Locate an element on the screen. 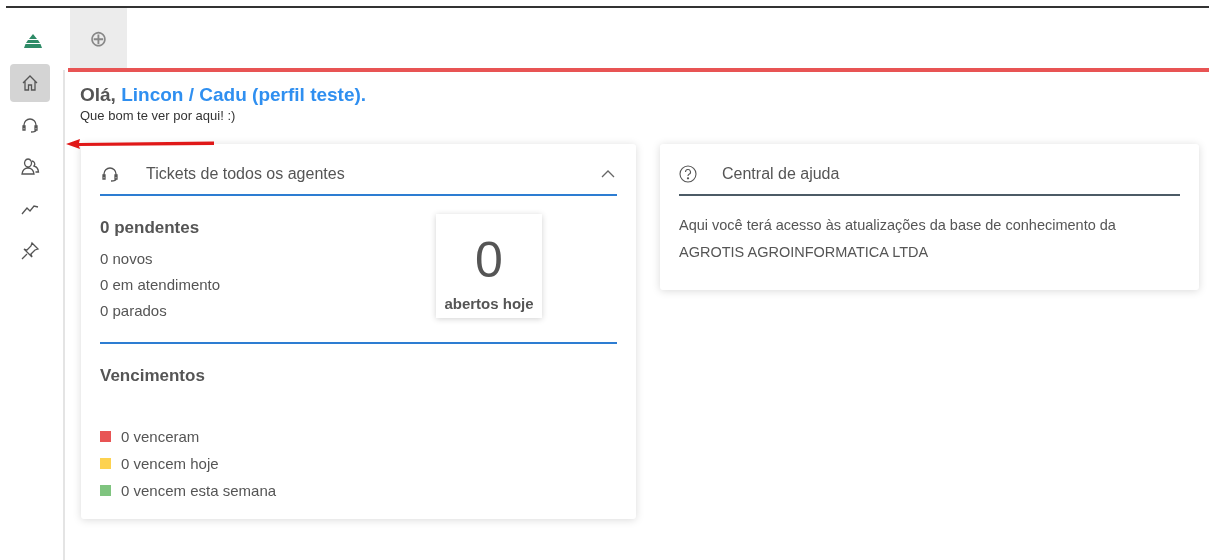 Image resolution: width=1209 pixels, height=560 pixels. due-count: 0 vencem hoje is located at coordinates (170, 463).